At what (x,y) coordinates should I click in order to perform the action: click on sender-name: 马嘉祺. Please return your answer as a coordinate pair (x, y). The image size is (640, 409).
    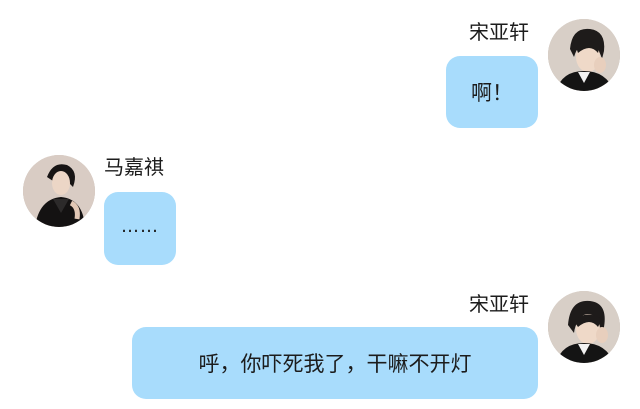
    Looking at the image, I should click on (134, 167).